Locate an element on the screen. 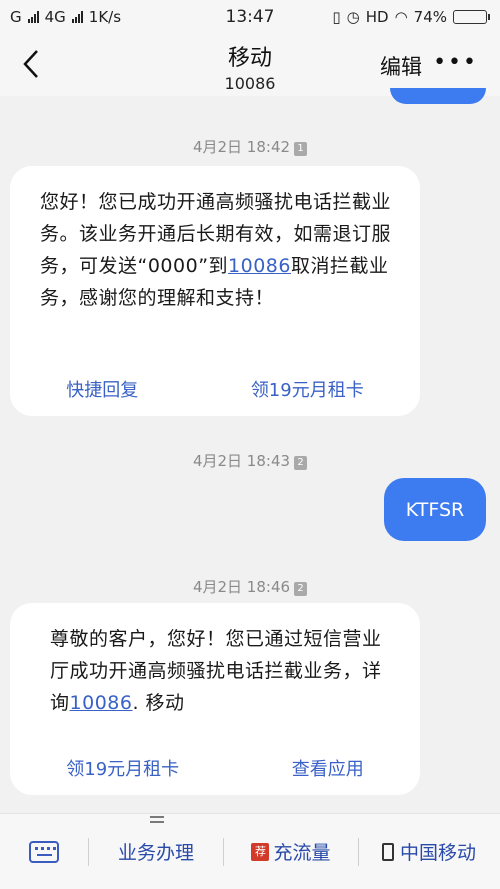 Image resolution: width=500 pixels, height=889 pixels. conversation-header: 移动 10086 编辑 ••• is located at coordinates (250, 65).